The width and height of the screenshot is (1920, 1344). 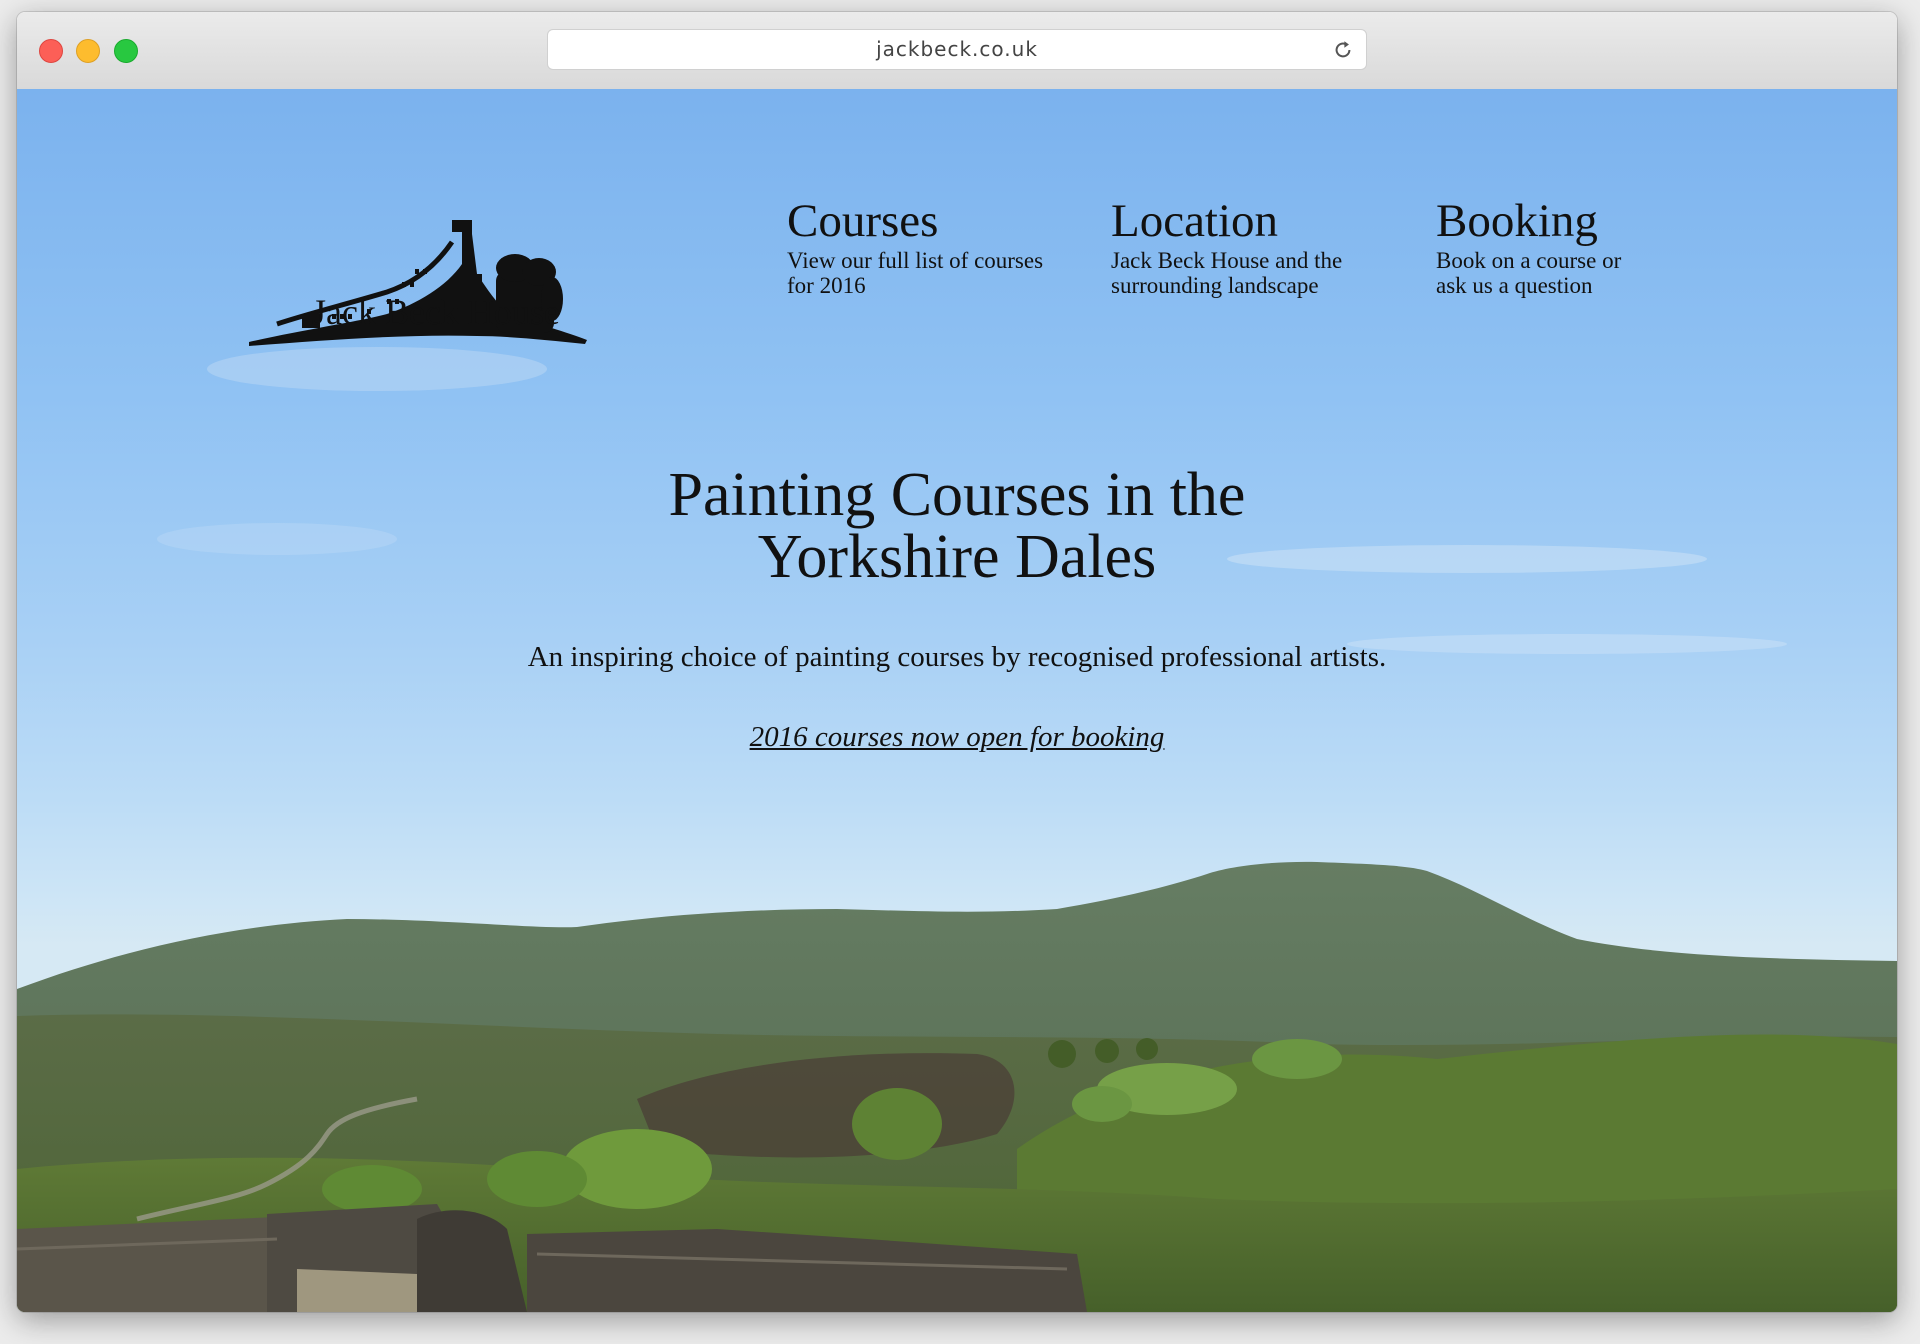 I want to click on browser-titlebar: jackbeck.co.uk, so click(x=957, y=51).